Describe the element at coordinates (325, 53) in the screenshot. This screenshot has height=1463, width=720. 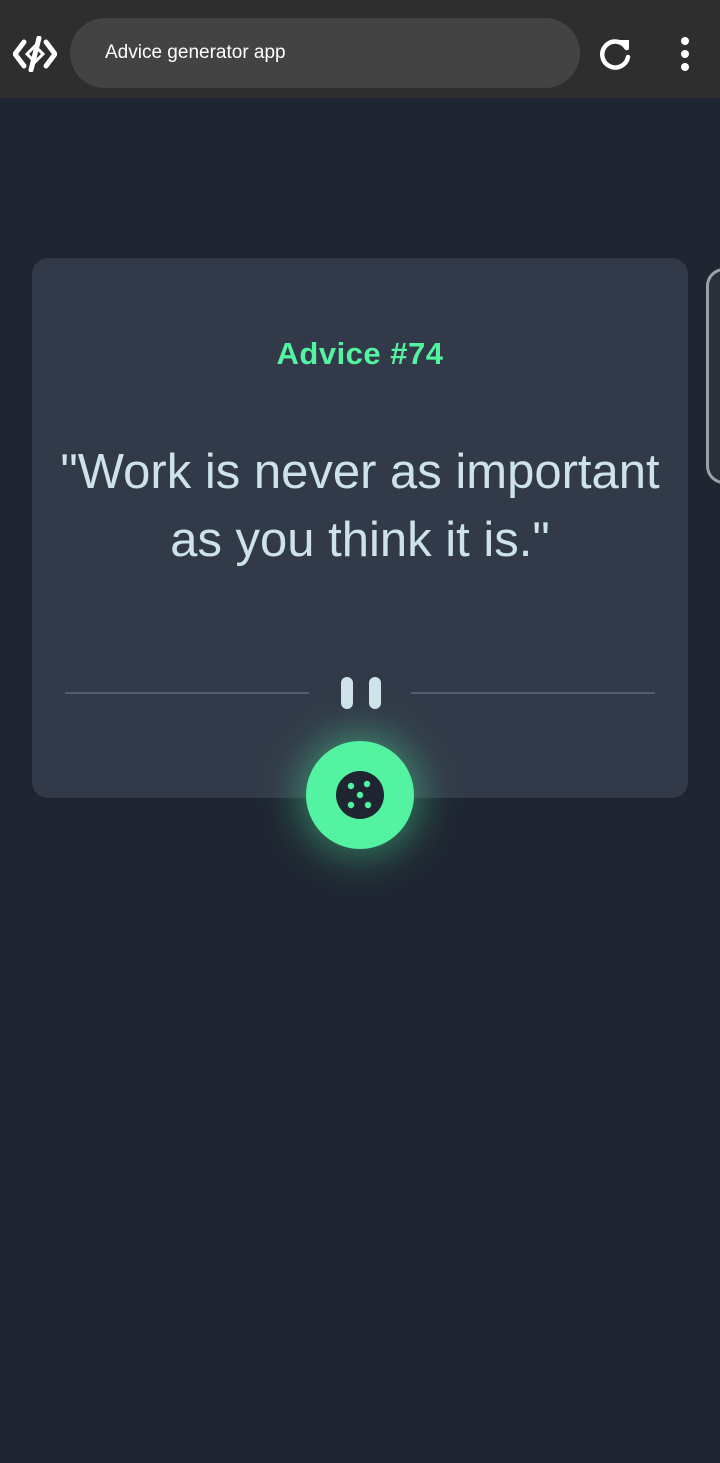
I see `address-bar: Advice generator app` at that location.